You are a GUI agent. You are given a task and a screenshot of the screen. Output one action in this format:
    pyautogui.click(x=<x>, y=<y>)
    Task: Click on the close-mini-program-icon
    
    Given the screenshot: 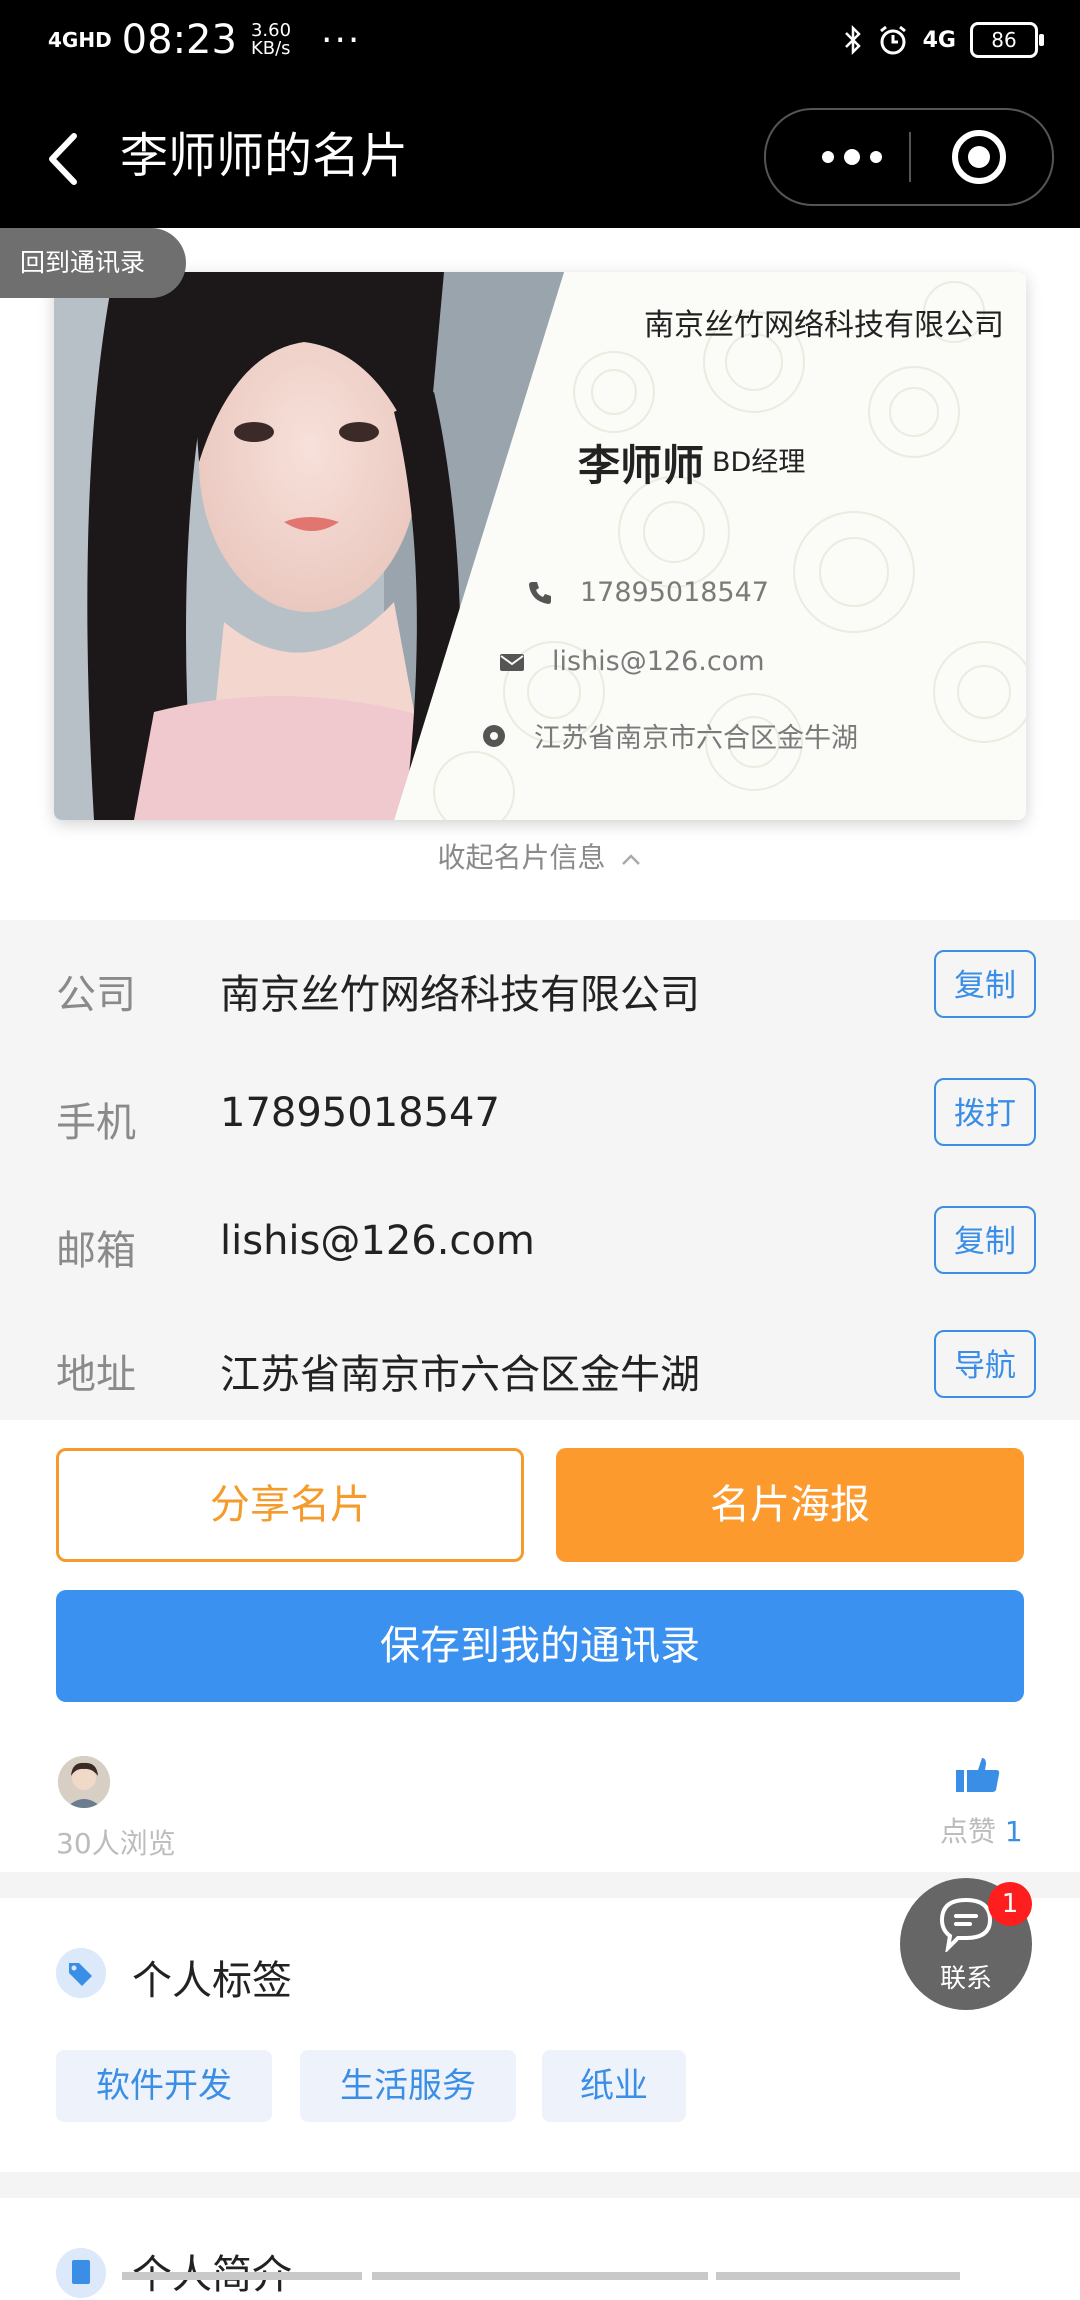 What is the action you would take?
    pyautogui.click(x=979, y=157)
    